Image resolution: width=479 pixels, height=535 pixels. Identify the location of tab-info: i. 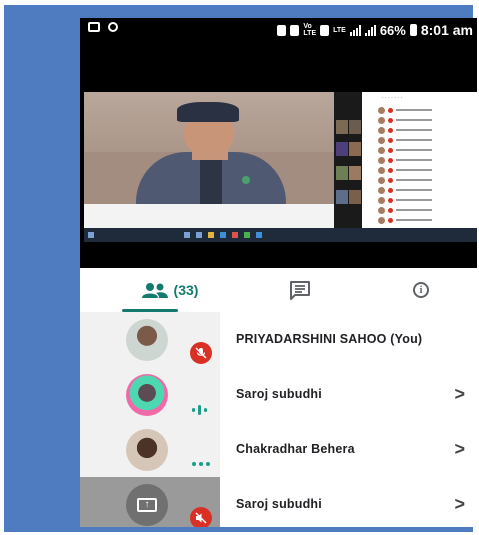
(421, 290).